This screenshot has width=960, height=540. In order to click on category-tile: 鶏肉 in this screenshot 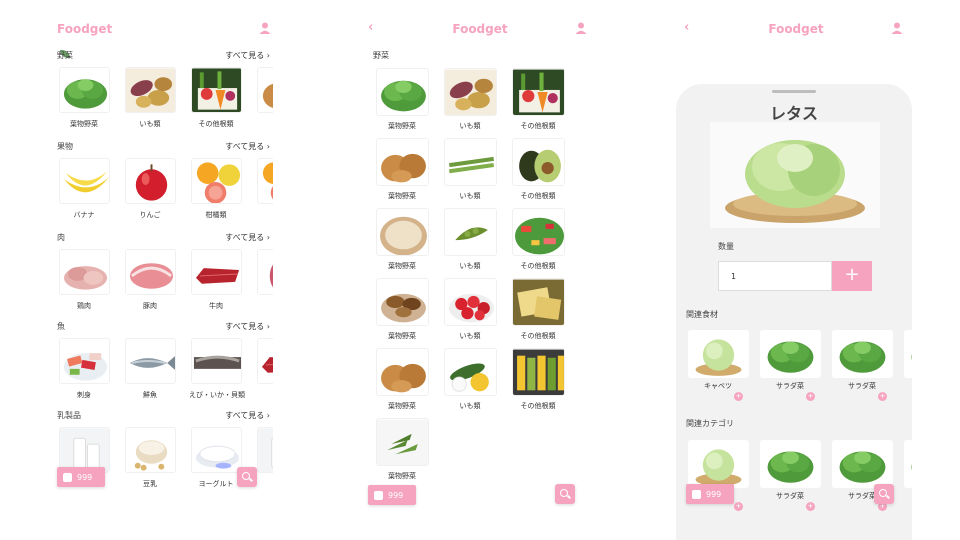, I will do `click(84, 280)`.